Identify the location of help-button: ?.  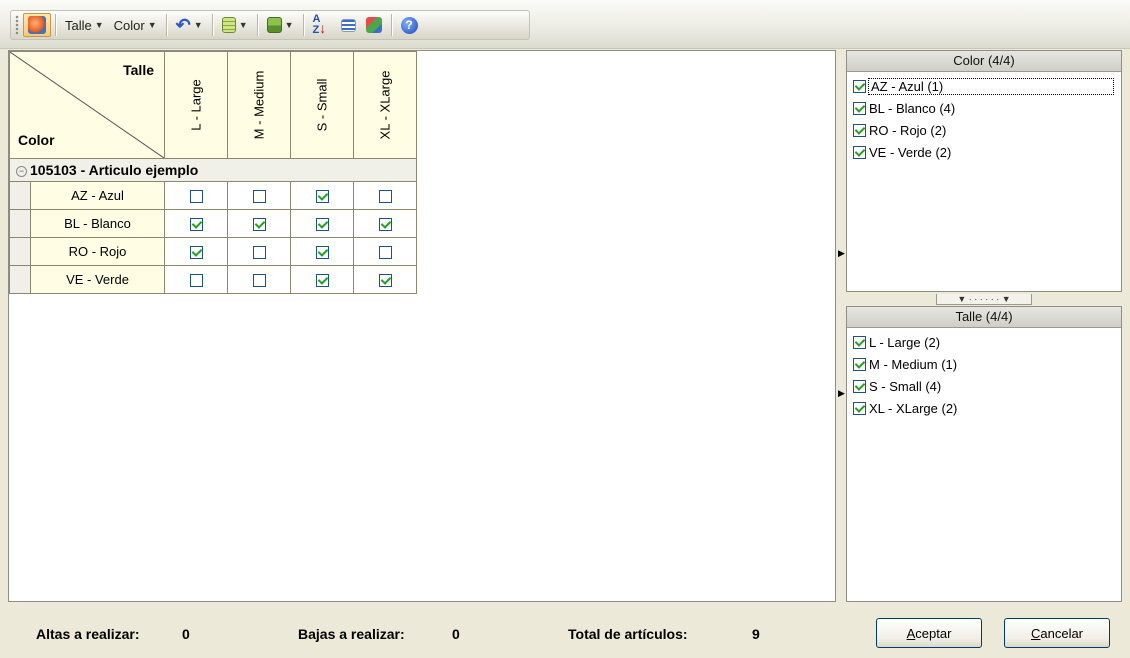
(409, 25).